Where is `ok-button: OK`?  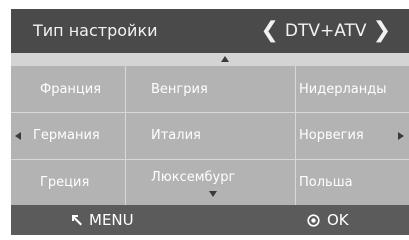 ok-button: OK is located at coordinates (328, 220).